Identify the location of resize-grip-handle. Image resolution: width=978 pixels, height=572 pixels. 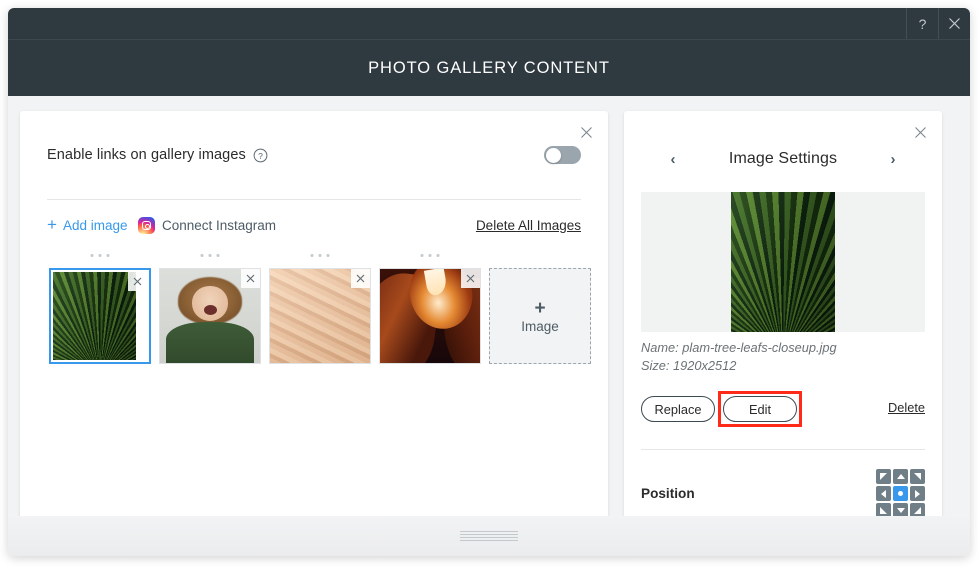
(489, 536).